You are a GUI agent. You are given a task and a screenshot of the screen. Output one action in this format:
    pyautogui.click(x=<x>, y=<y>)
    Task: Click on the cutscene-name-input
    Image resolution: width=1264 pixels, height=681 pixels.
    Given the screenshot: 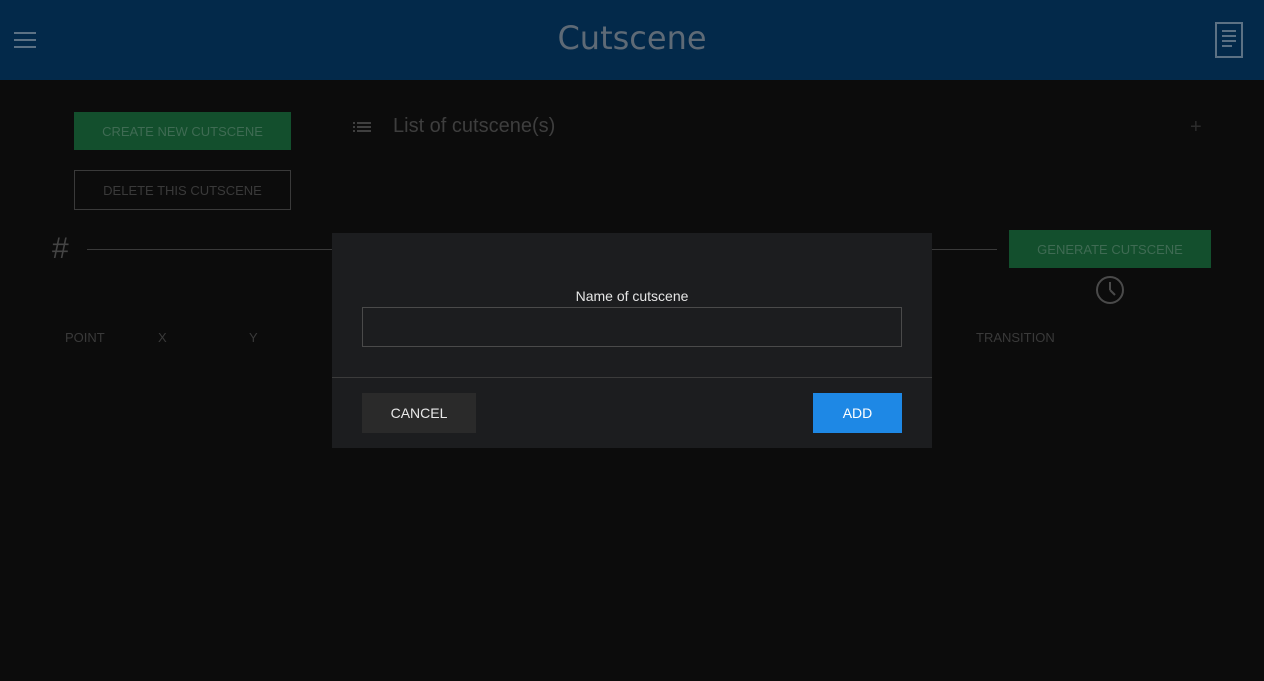 What is the action you would take?
    pyautogui.click(x=632, y=327)
    